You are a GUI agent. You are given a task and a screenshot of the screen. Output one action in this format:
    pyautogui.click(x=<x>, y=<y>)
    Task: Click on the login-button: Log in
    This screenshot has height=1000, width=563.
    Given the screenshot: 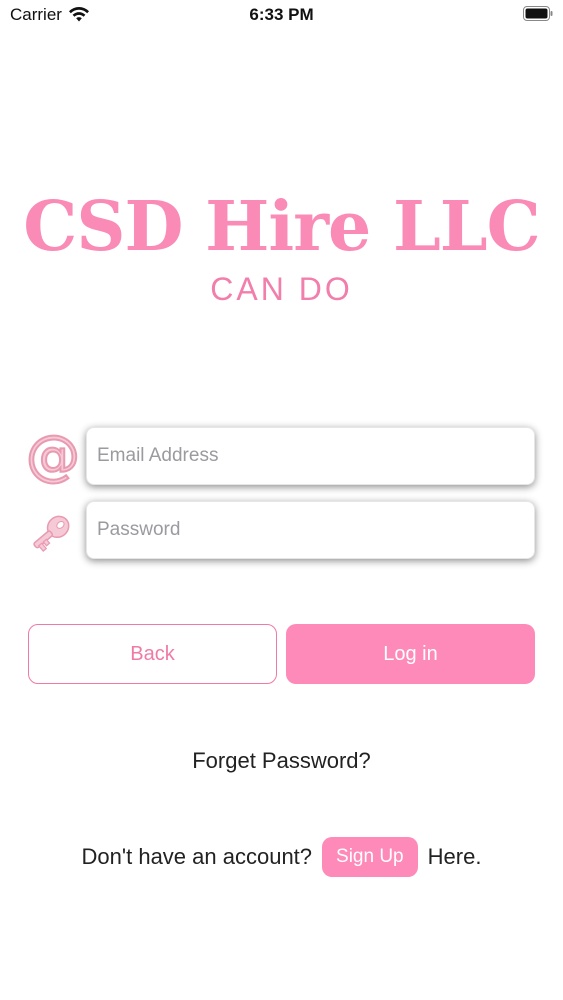 What is the action you would take?
    pyautogui.click(x=410, y=654)
    